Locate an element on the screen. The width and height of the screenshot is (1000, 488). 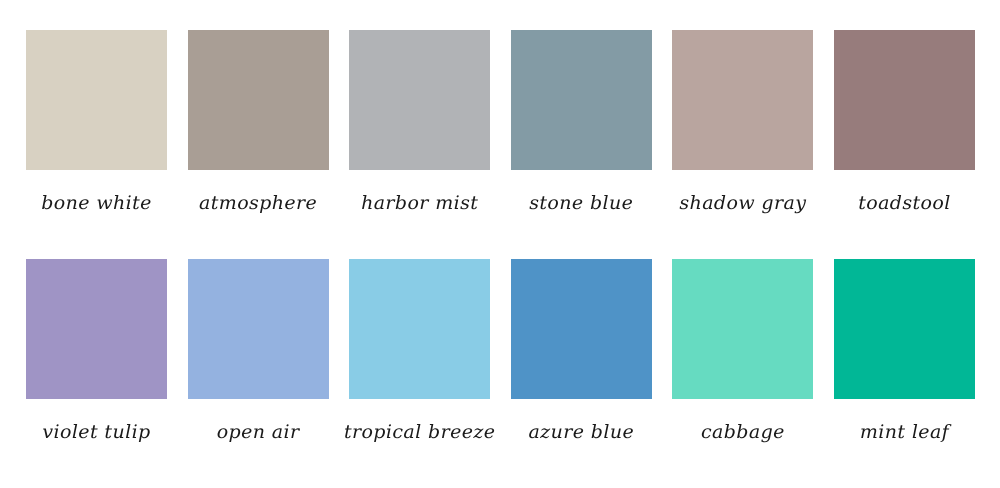
swatch-card: azure blue is located at coordinates (581, 373).